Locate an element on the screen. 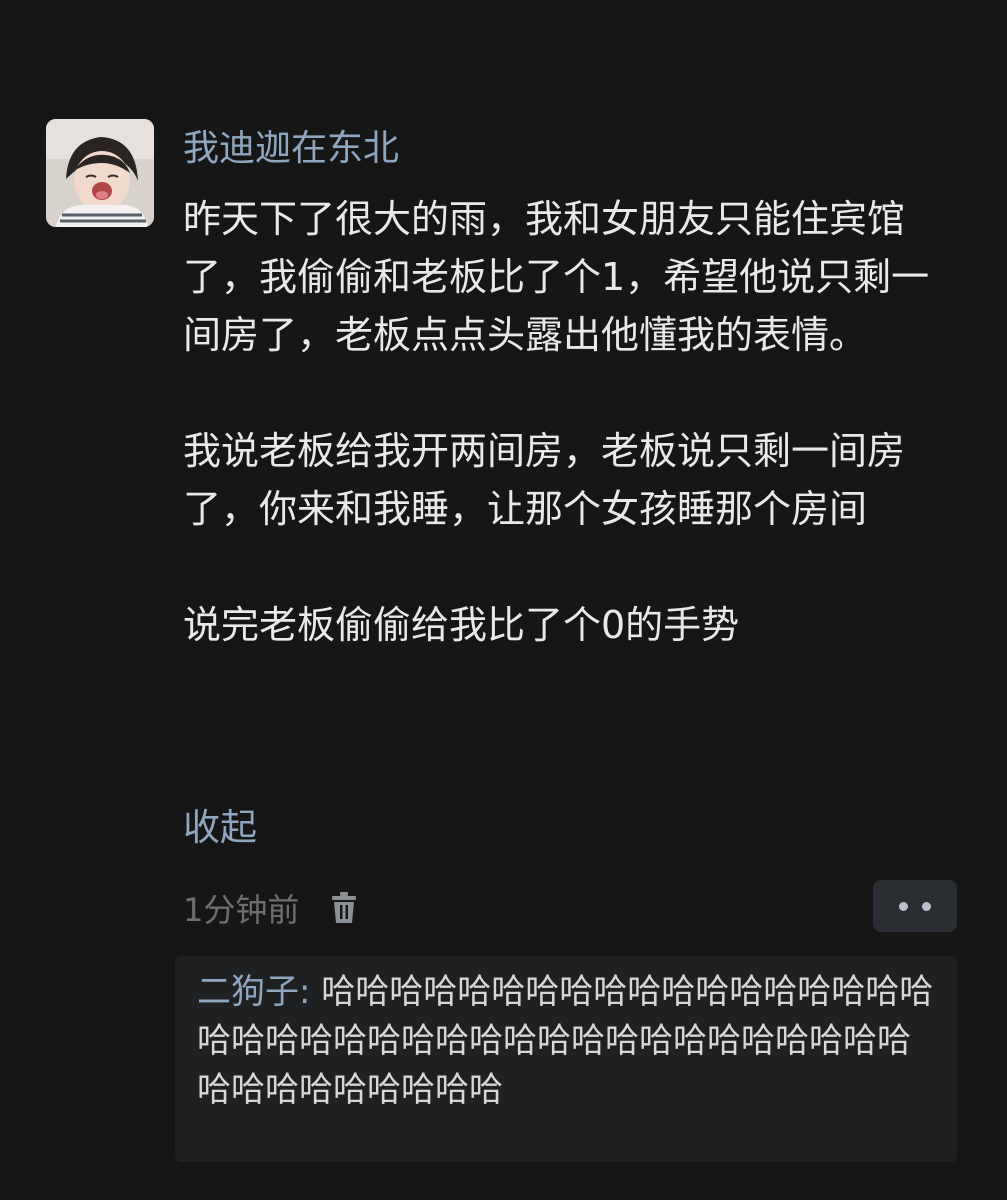 The width and height of the screenshot is (1007, 1200). post-paragraph: 我说老板给我开两间房，老板说只剩一间房了，你来和我睡，让那个女孩睡那个房间 is located at coordinates (544, 480).